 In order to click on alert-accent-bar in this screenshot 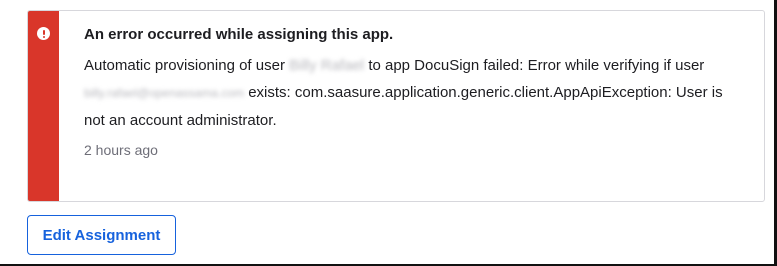, I will do `click(43, 106)`.